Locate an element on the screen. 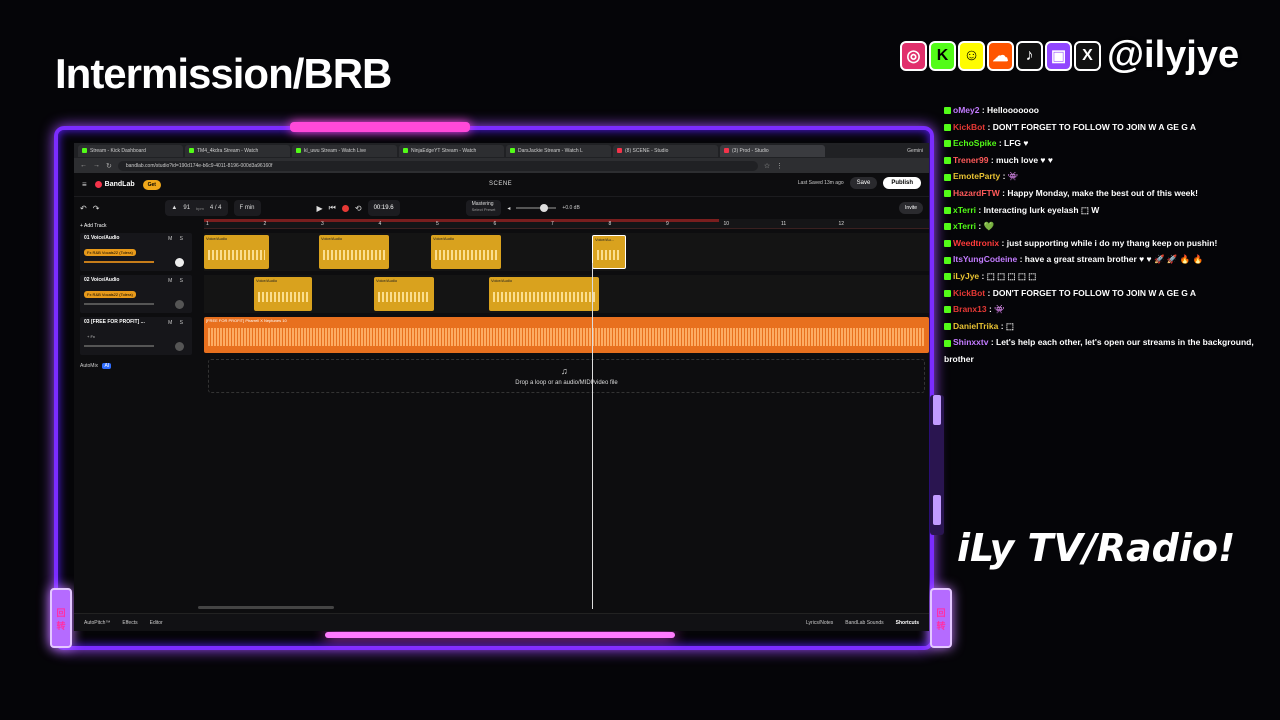  track-lane-3: [FREE FOR PROFIT] Pharrell X Neptunes 10 is located at coordinates (566, 335).